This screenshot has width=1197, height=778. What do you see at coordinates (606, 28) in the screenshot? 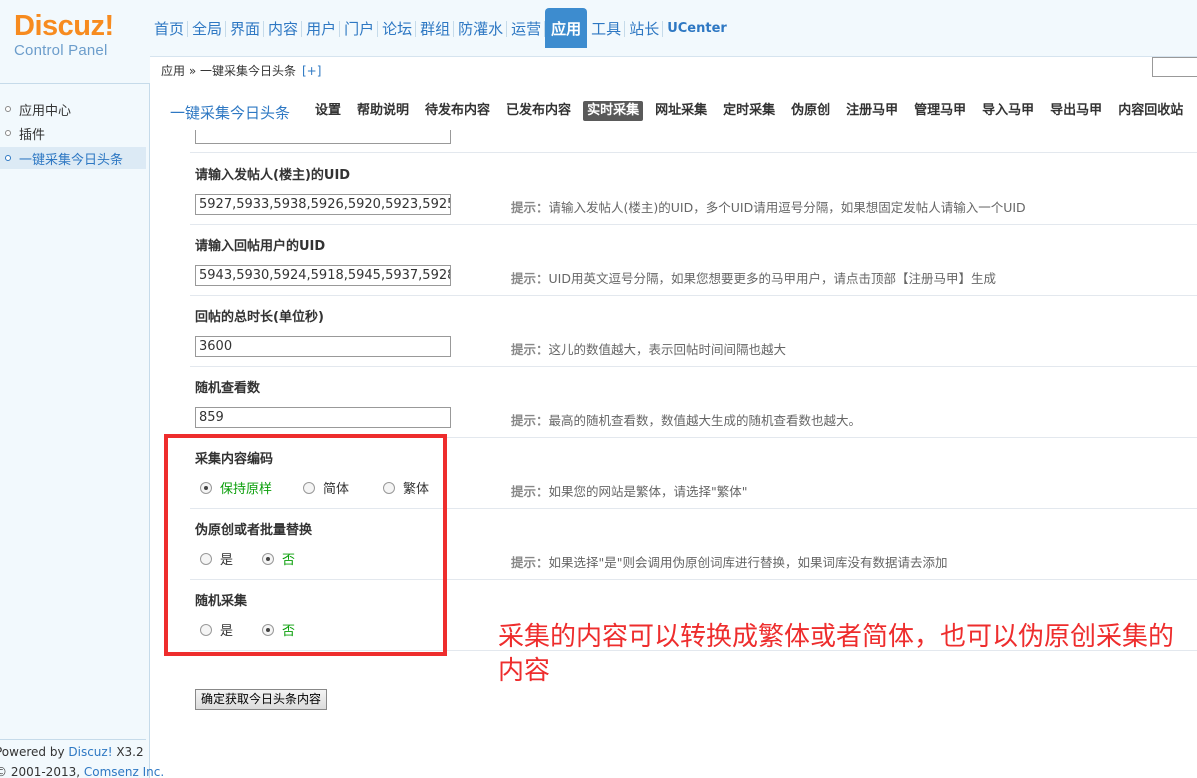
I see `nav-item-11: 工具` at bounding box center [606, 28].